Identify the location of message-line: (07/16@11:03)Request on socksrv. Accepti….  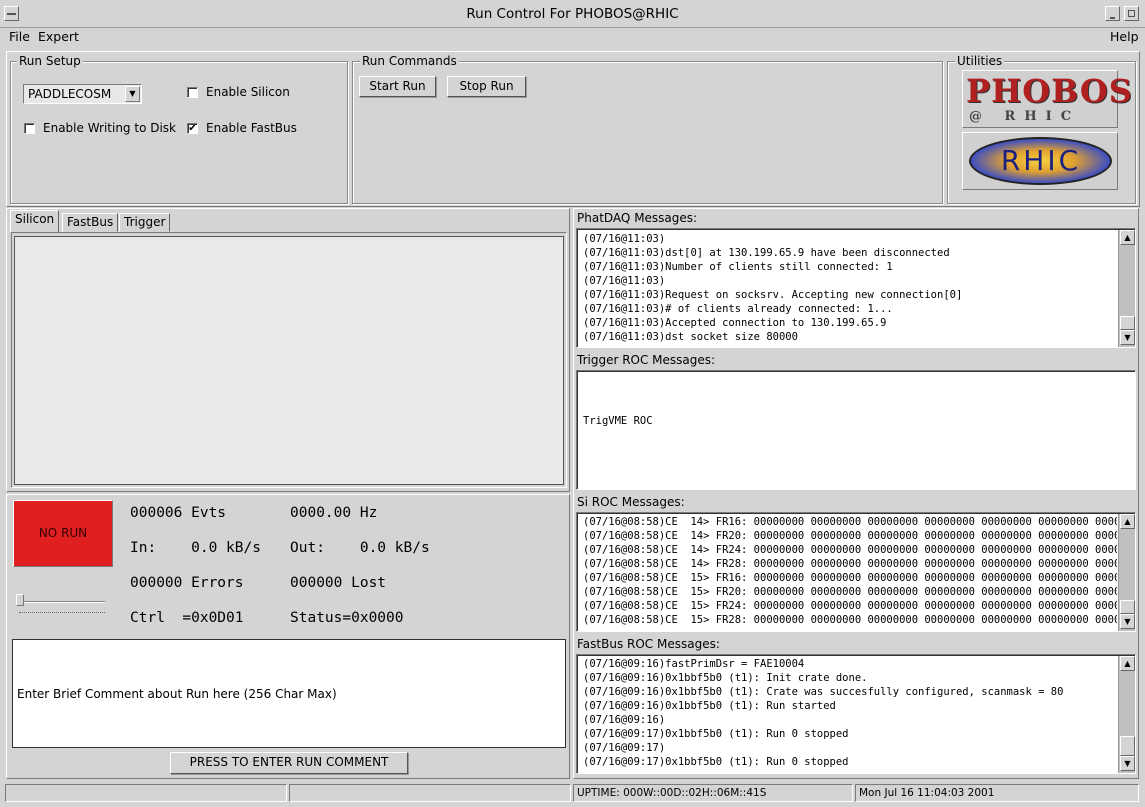
(773, 295).